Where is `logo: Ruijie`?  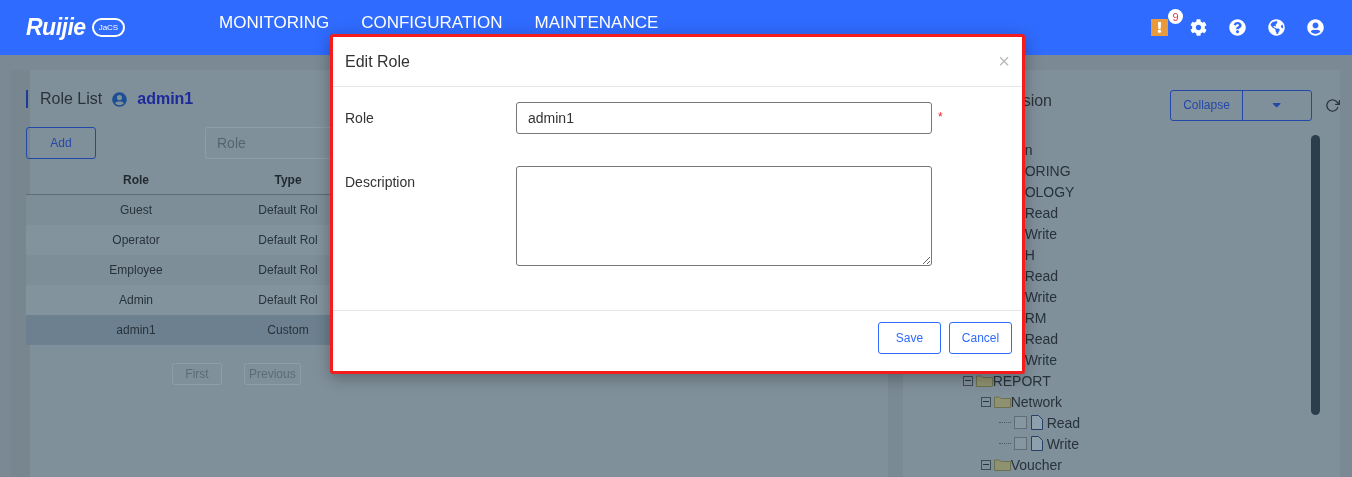 logo: Ruijie is located at coordinates (56, 27).